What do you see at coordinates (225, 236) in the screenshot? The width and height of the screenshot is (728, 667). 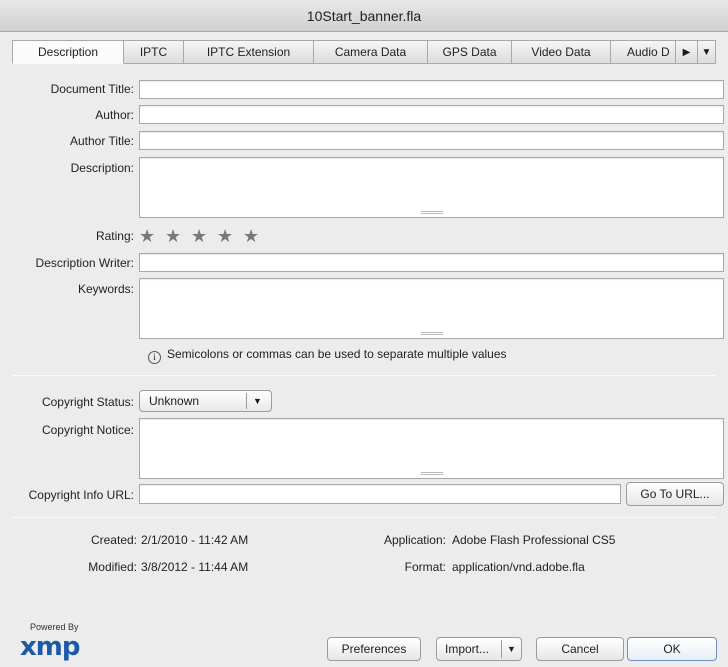 I see `rating-star-4-icon: ★` at bounding box center [225, 236].